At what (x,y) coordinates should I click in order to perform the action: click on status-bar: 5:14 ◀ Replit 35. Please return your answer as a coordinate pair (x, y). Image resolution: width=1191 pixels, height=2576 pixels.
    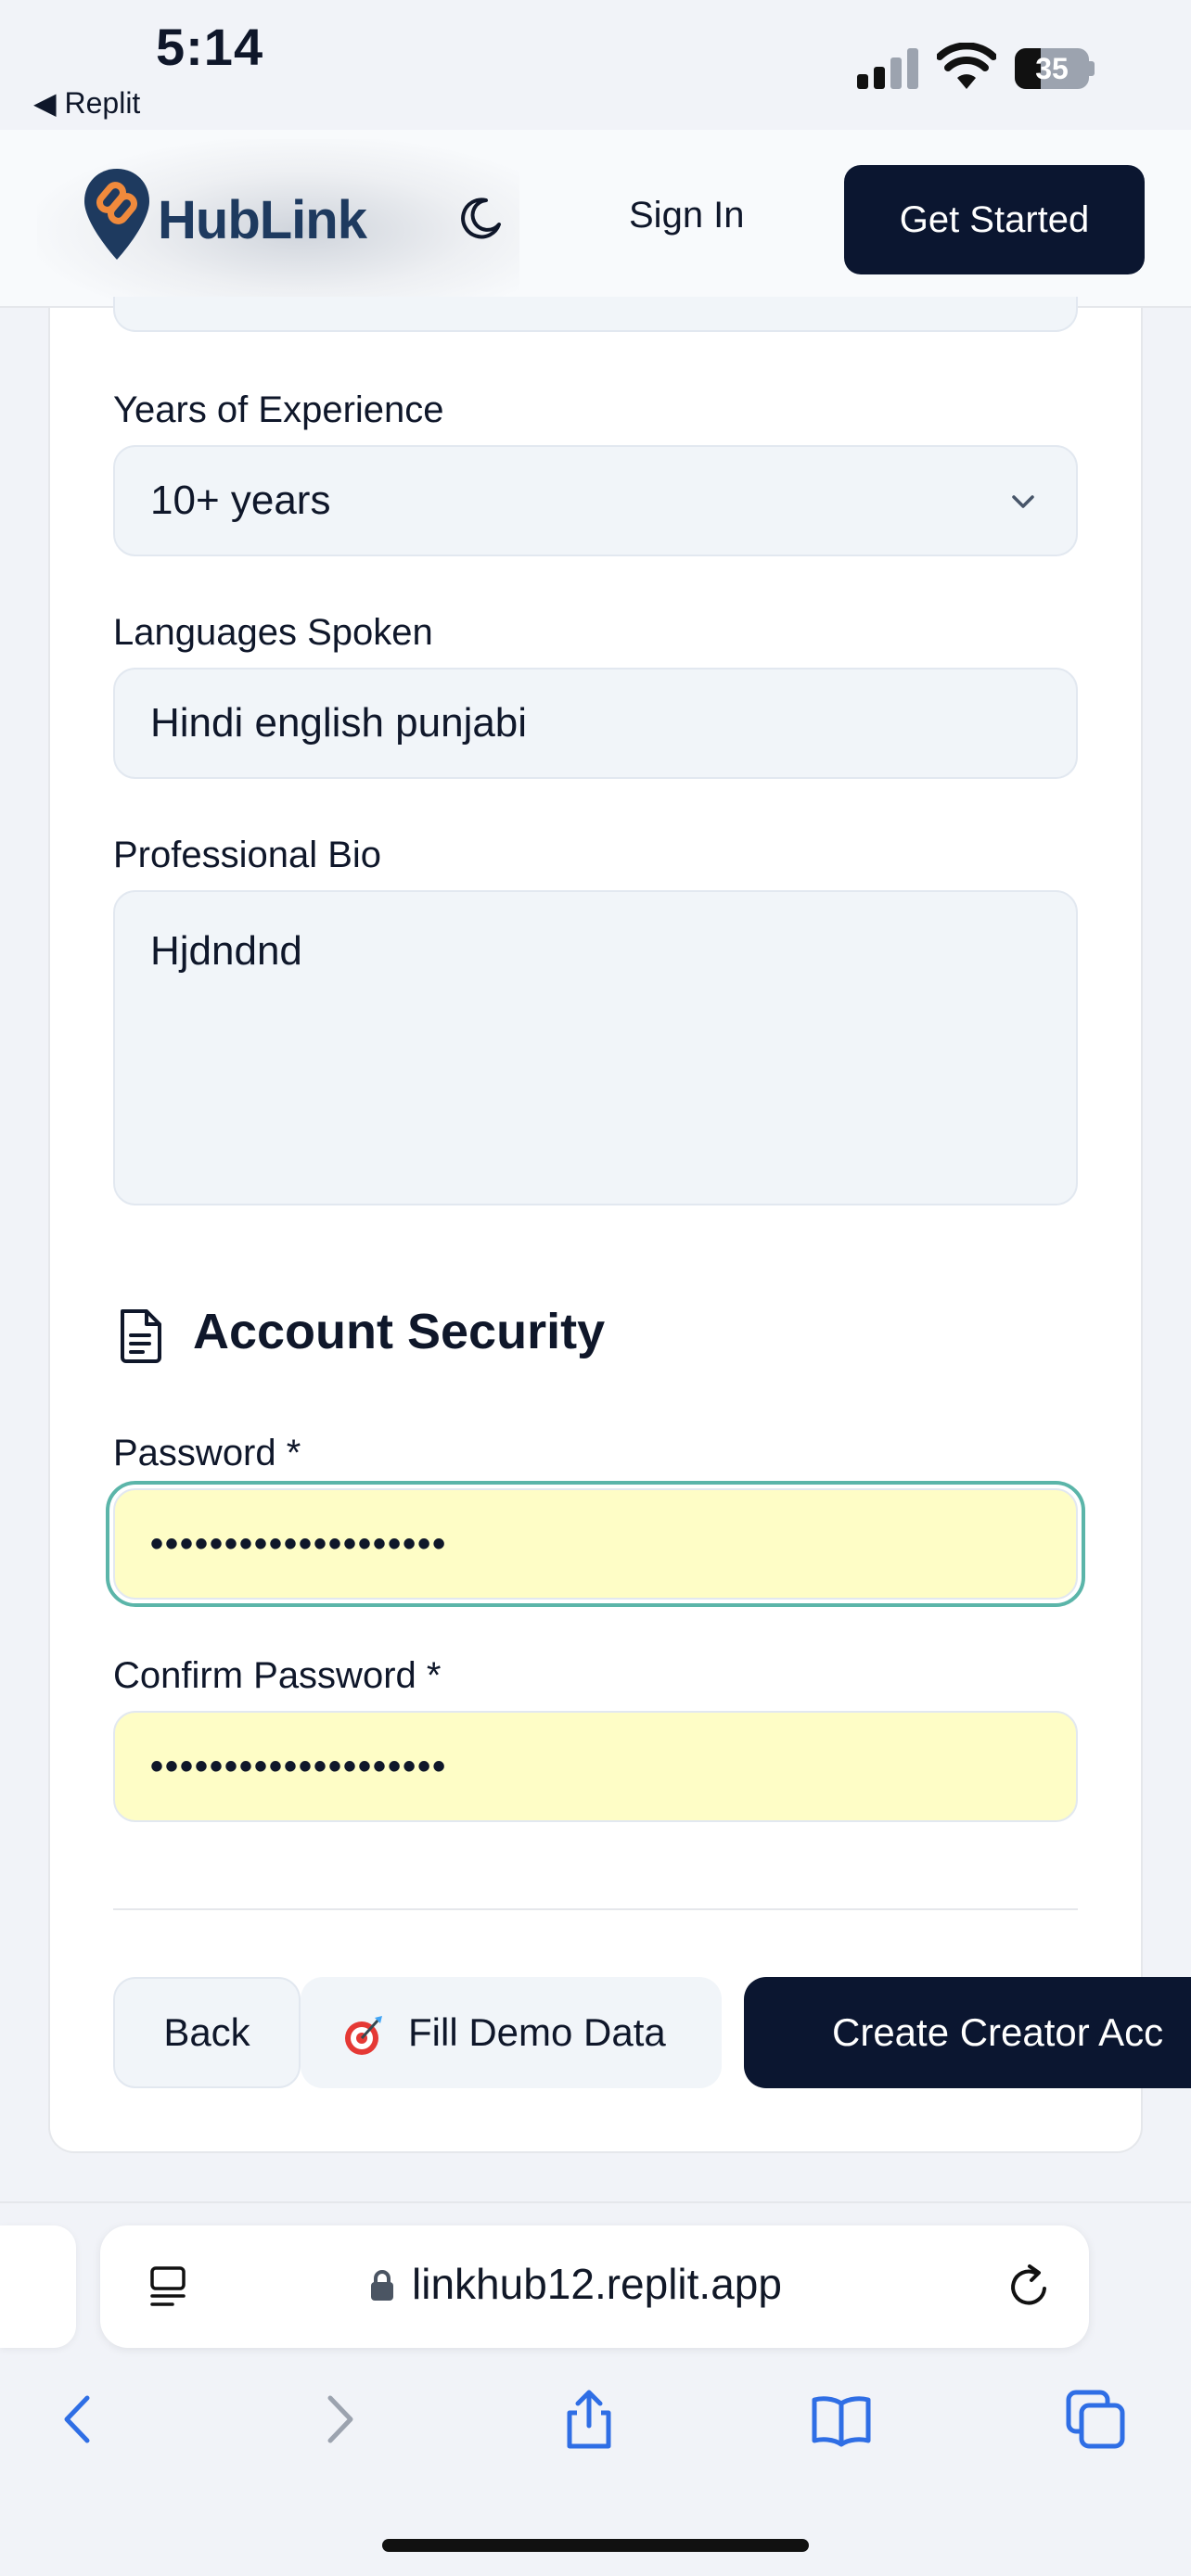
    Looking at the image, I should click on (595, 65).